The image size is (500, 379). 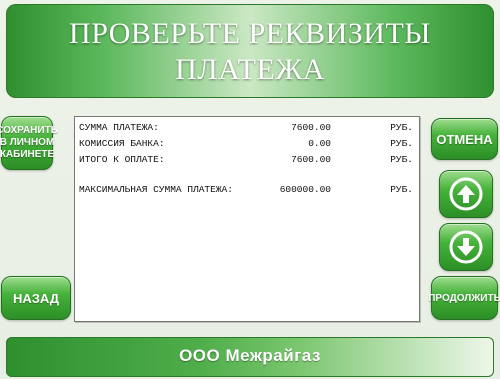 I want to click on receipt-row-label: ИТОГО К ОПЛАТЕ:, so click(x=122, y=159).